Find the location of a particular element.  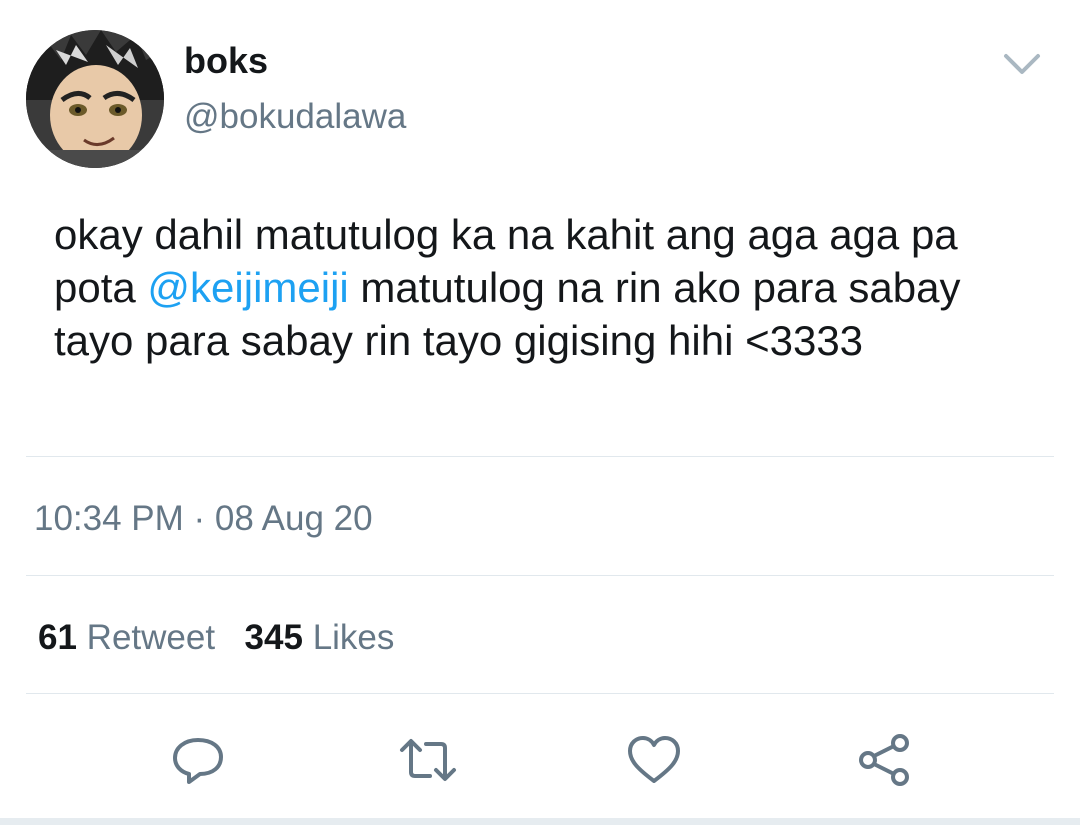

tweet-timestamp: 10:34 PM · 08 Aug 20 is located at coordinates (203, 518).